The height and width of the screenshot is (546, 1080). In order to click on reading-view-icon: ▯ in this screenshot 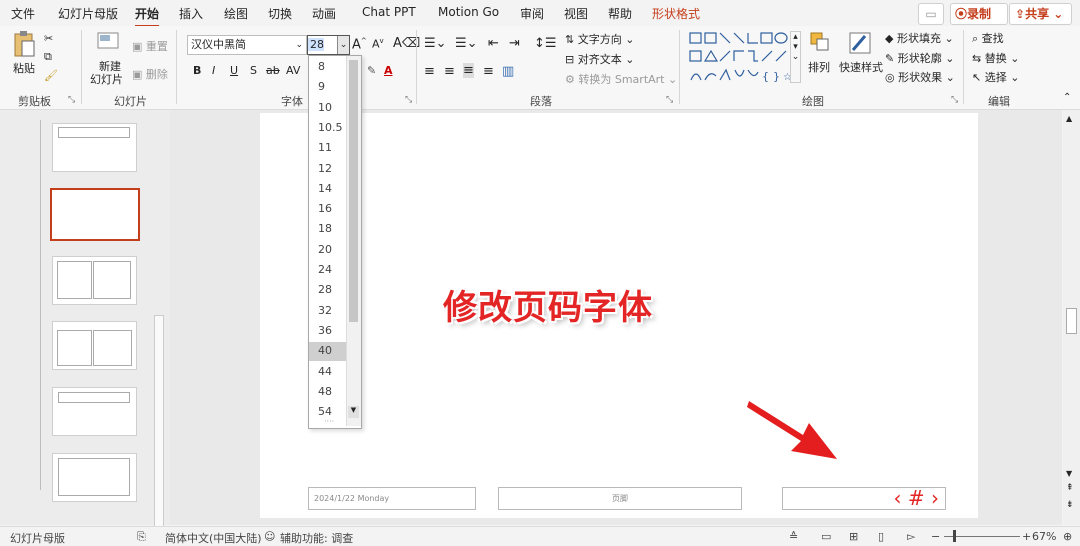, I will do `click(881, 536)`.